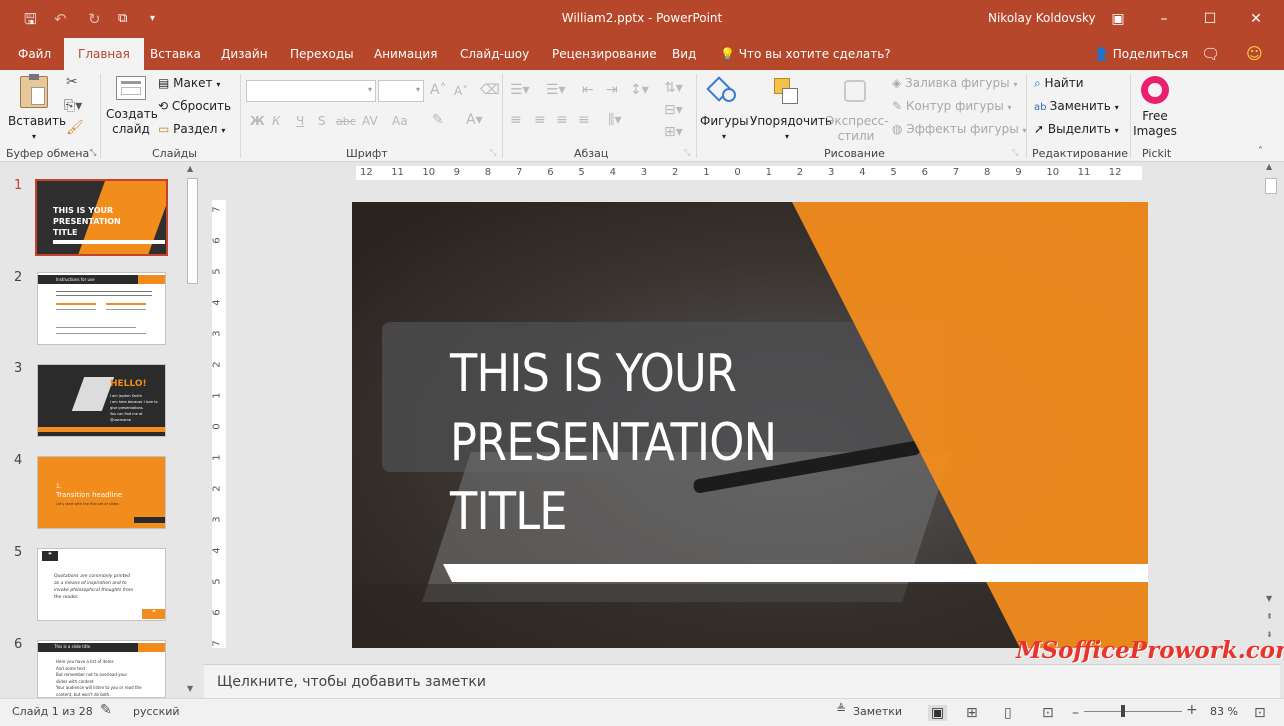 This screenshot has width=1284, height=726. I want to click on smartart-icon: ⊞▾, so click(673, 132).